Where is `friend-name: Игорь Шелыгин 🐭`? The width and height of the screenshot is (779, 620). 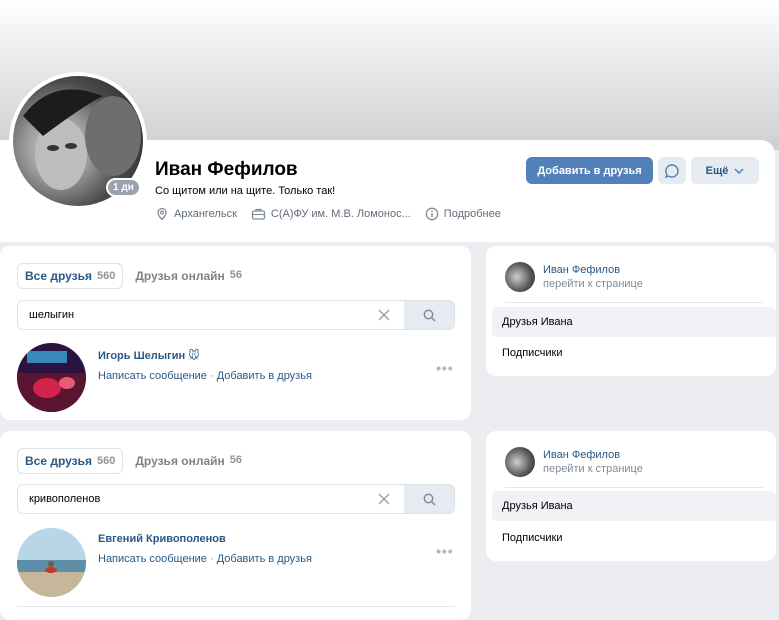 friend-name: Игорь Шелыгин 🐭 is located at coordinates (149, 355).